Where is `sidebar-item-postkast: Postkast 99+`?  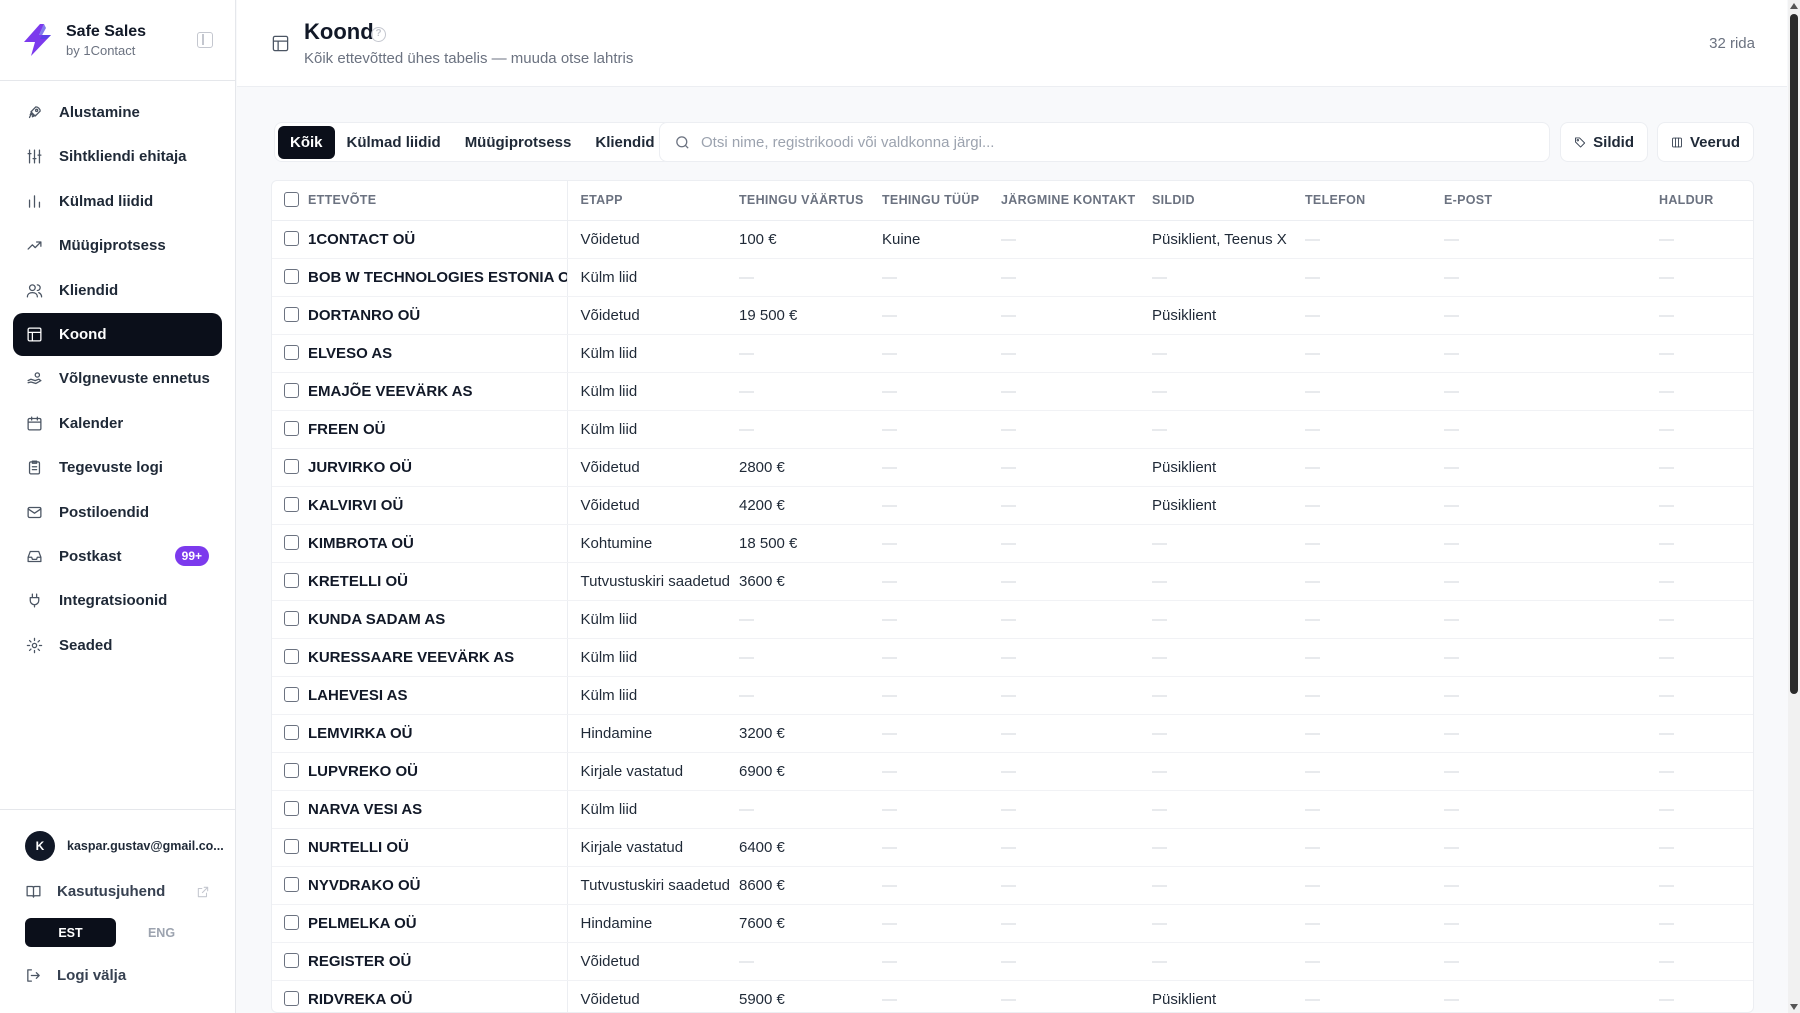 sidebar-item-postkast: Postkast 99+ is located at coordinates (117, 556).